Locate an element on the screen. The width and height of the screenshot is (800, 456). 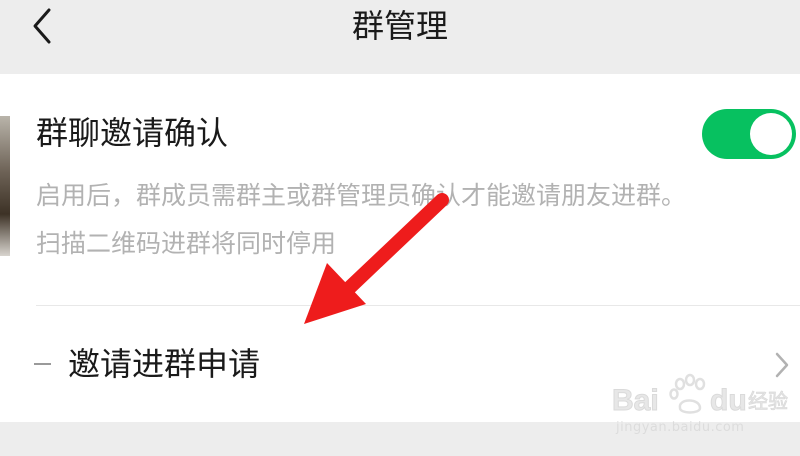
baidu-jingyan-watermark: Bai du 经验 jingyan.baidu.com is located at coordinates (700, 403).